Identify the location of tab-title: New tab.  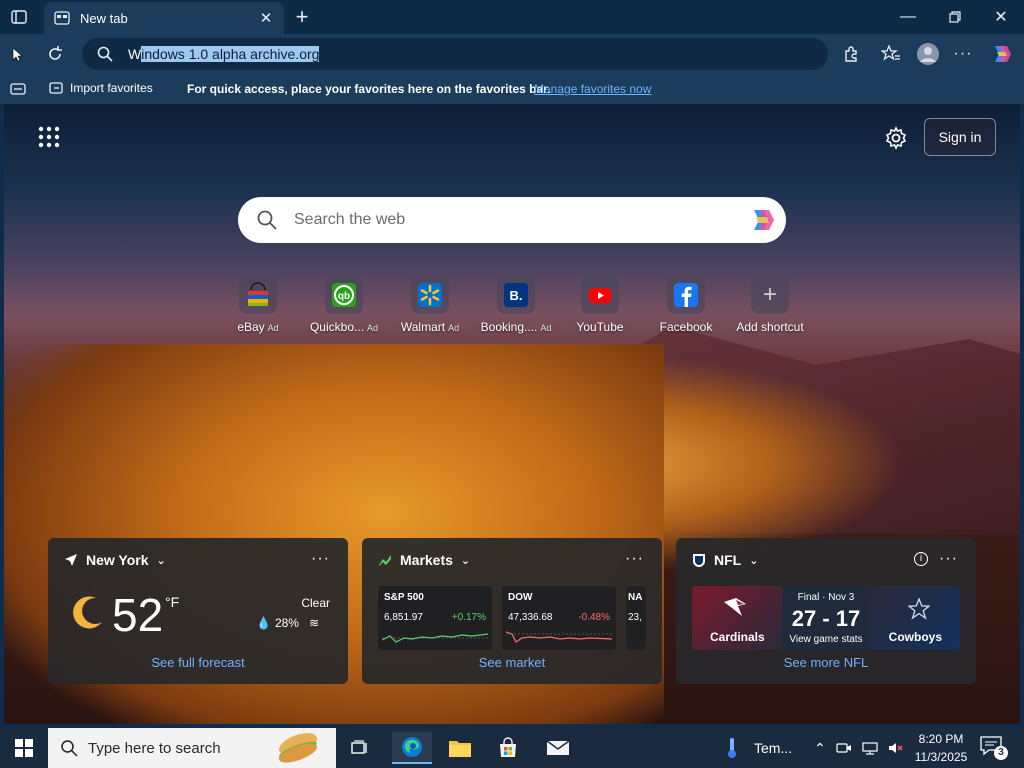
(104, 18).